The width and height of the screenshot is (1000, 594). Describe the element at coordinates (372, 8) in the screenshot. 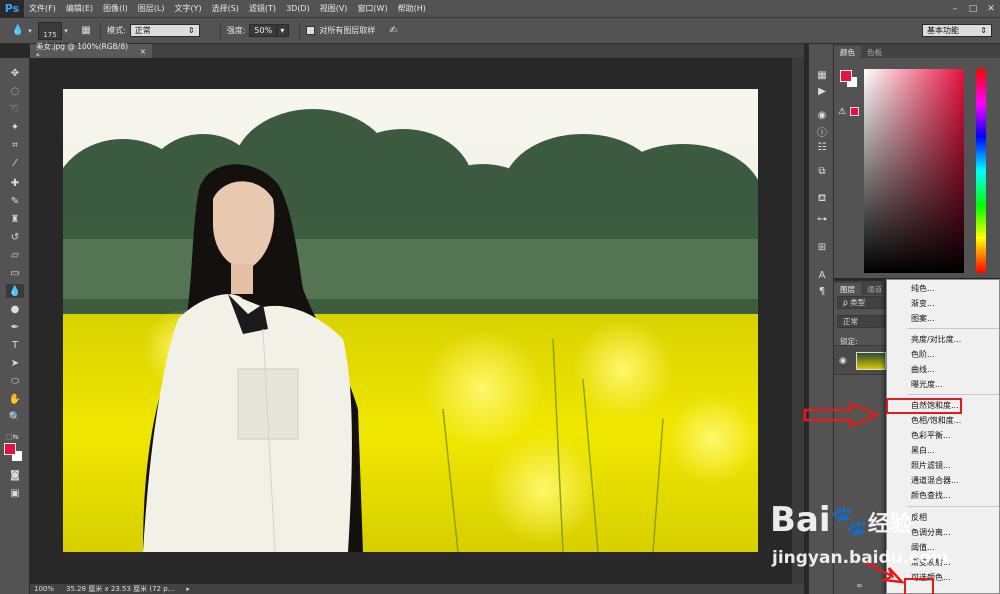

I see `menu-window: 窗口(W)` at that location.